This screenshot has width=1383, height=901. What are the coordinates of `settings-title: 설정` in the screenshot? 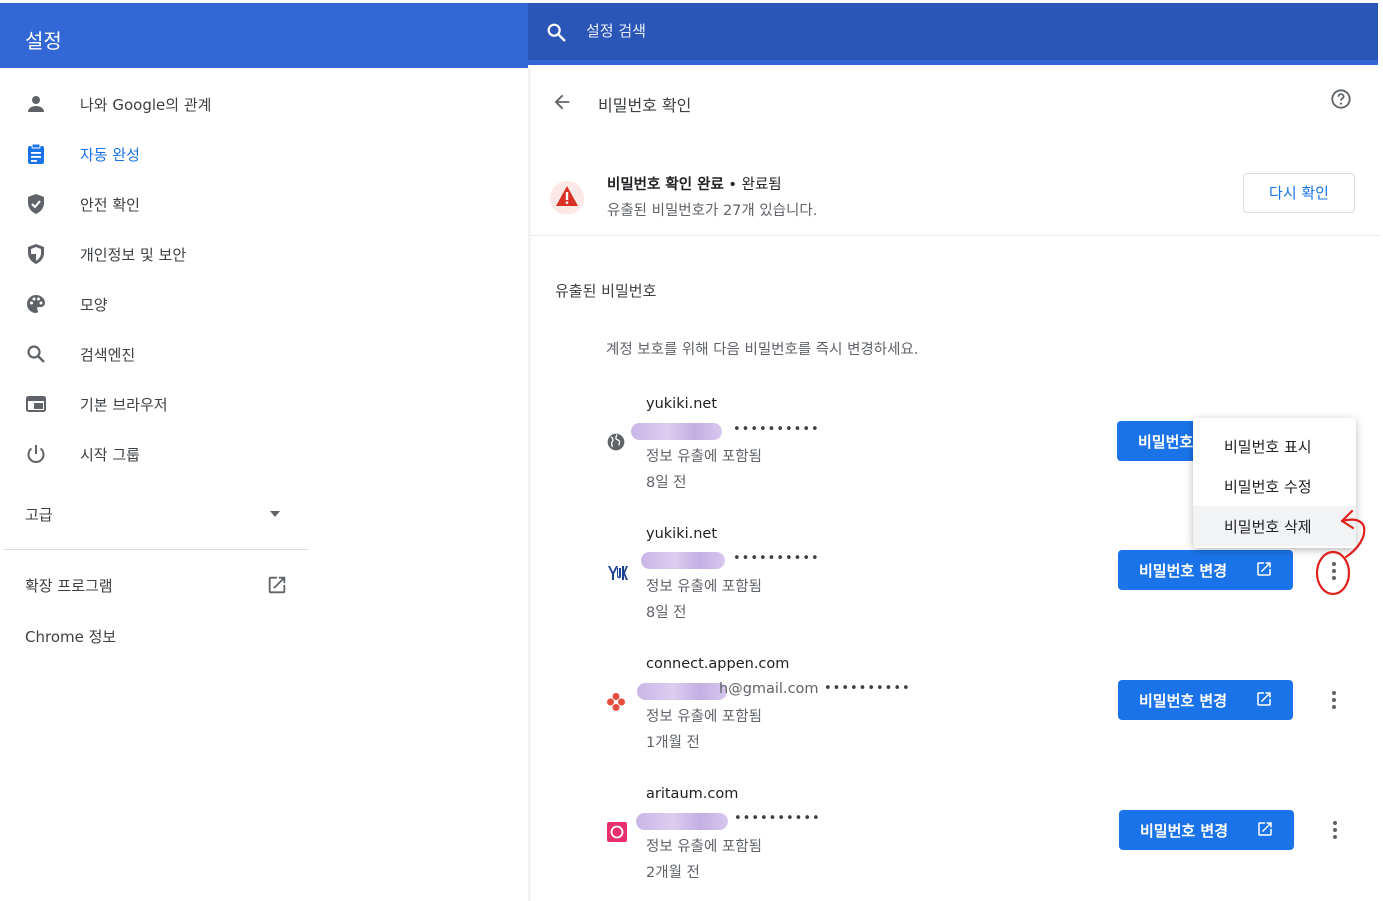 It's located at (43, 41).